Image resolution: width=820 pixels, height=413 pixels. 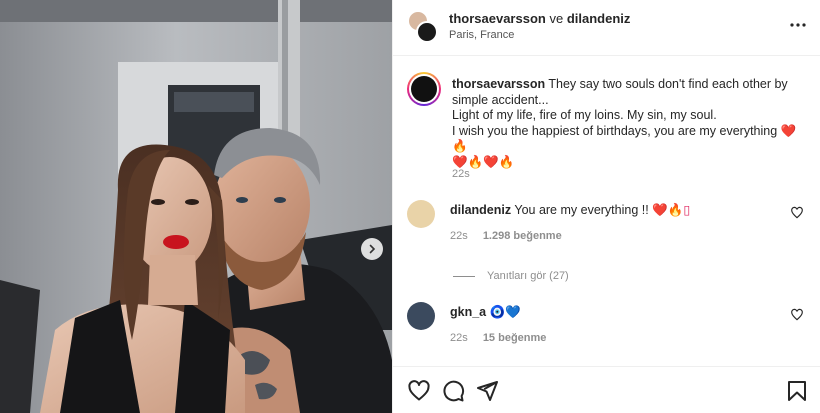 I want to click on username-link: thorsaevarsson, so click(x=497, y=18).